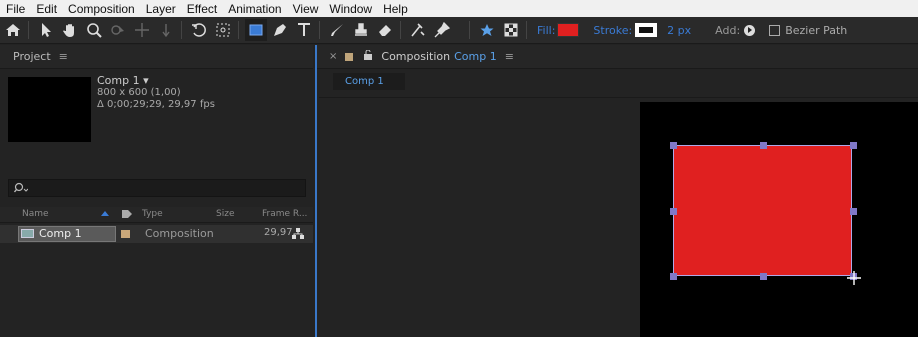 The height and width of the screenshot is (337, 918). What do you see at coordinates (369, 81) in the screenshot?
I see `composition-subtab: Comp 1` at bounding box center [369, 81].